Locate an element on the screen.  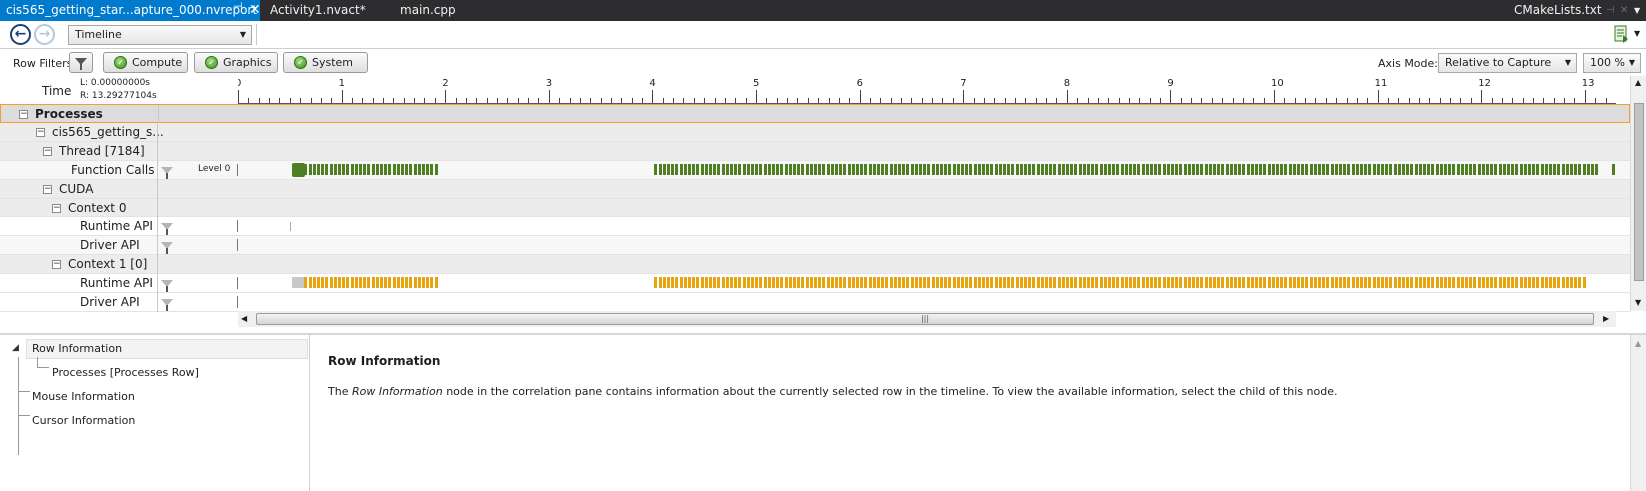
scroll-up-icon: ▲ is located at coordinates (1638, 82).